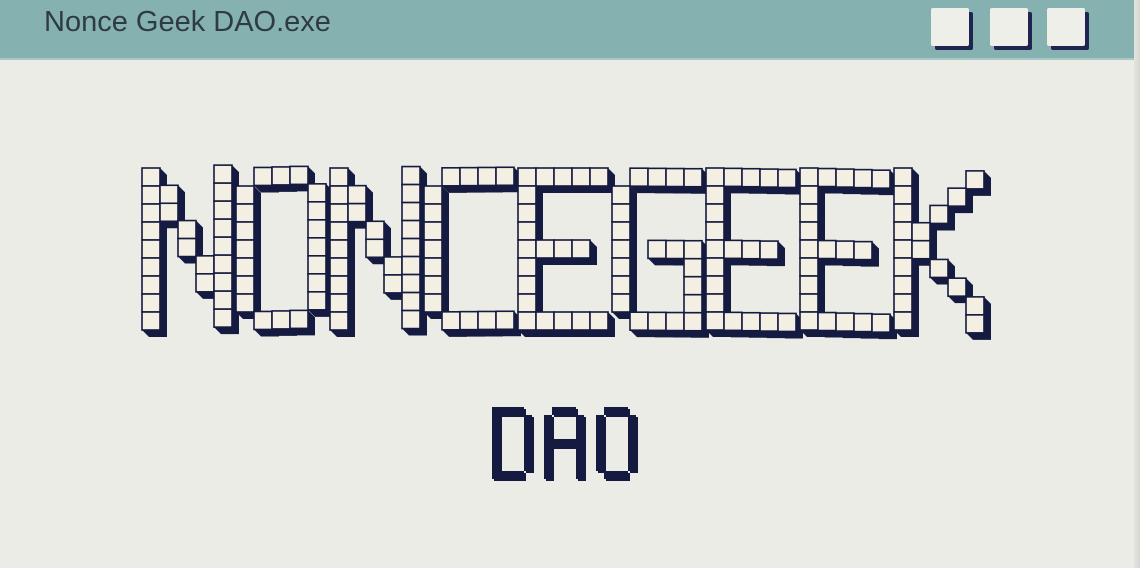  What do you see at coordinates (513, 444) in the screenshot?
I see `subtitle-letter-d` at bounding box center [513, 444].